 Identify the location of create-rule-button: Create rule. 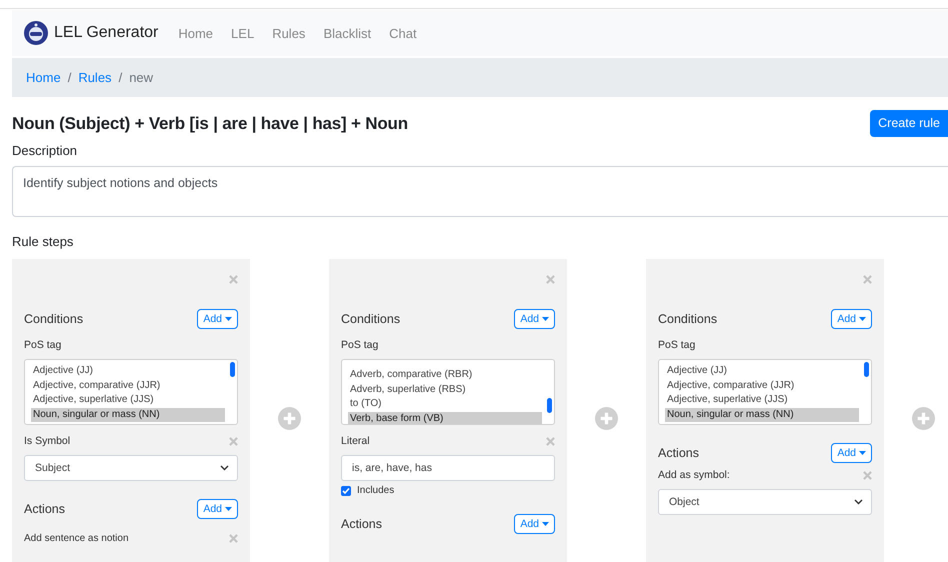
(909, 123).